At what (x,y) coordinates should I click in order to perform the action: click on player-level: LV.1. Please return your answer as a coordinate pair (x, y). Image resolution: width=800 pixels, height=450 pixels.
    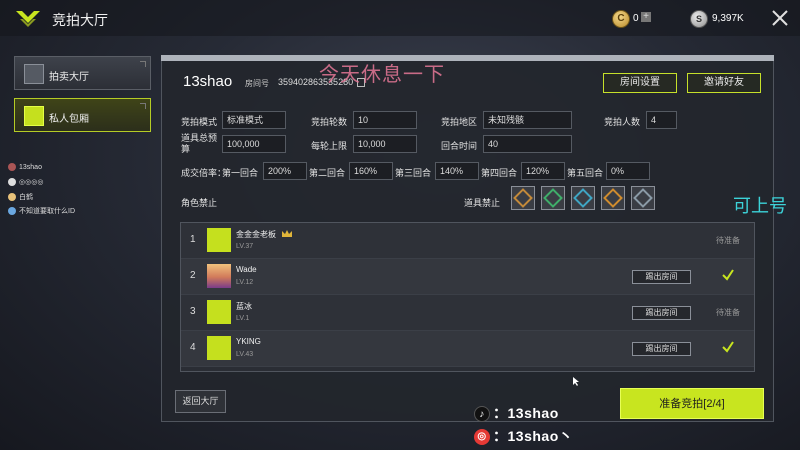
    Looking at the image, I should click on (243, 318).